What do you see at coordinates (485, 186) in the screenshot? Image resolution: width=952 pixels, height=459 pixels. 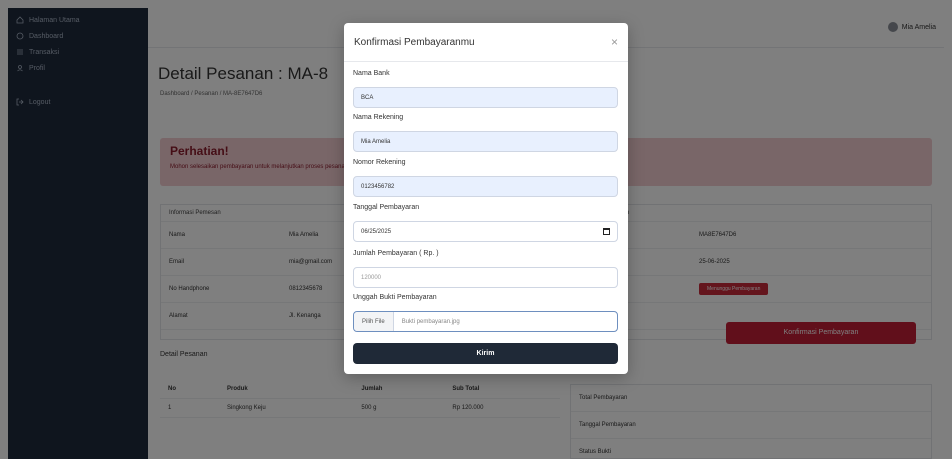 I see `account-number-input: 0123456782` at bounding box center [485, 186].